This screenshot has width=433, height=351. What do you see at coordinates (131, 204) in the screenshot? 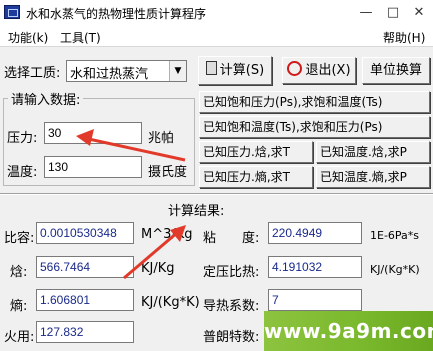
I see `annotation-arrows` at bounding box center [131, 204].